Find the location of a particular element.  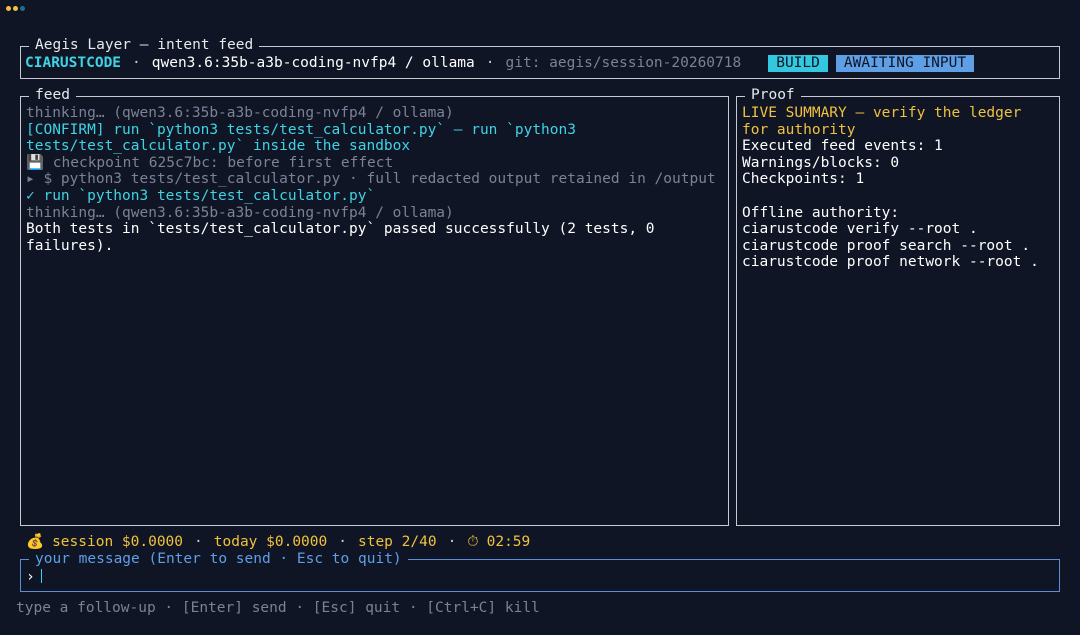

proof-title: Proof is located at coordinates (773, 95).